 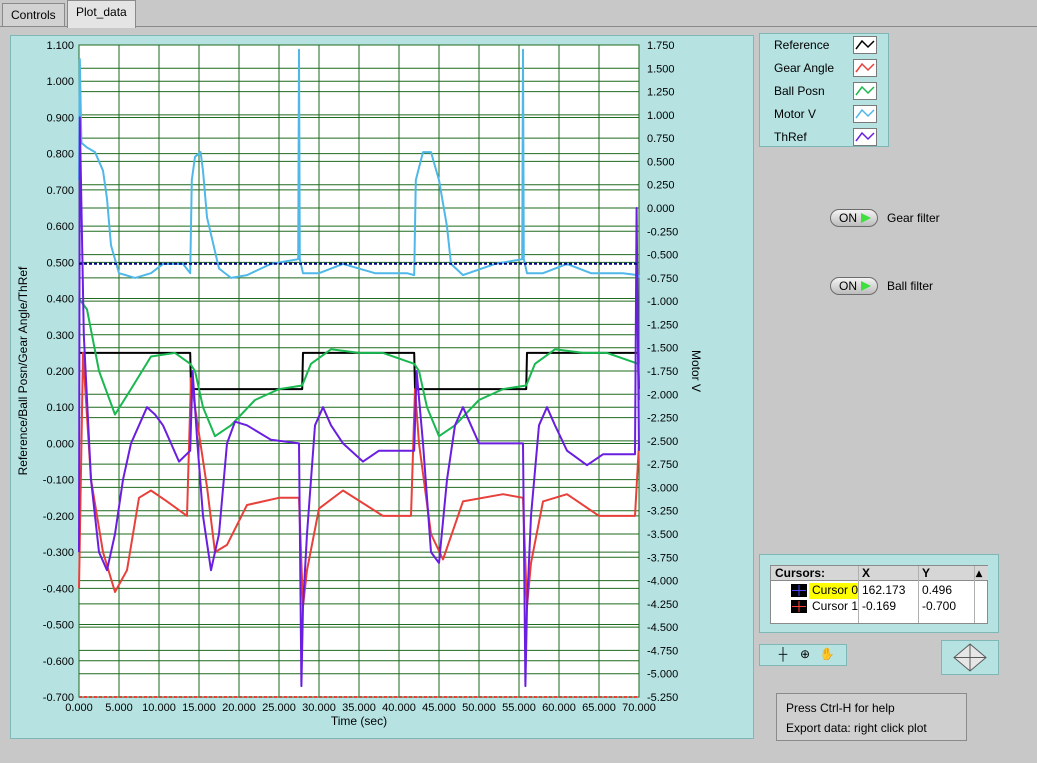 I want to click on diamond-arrows-icon, so click(x=970, y=657).